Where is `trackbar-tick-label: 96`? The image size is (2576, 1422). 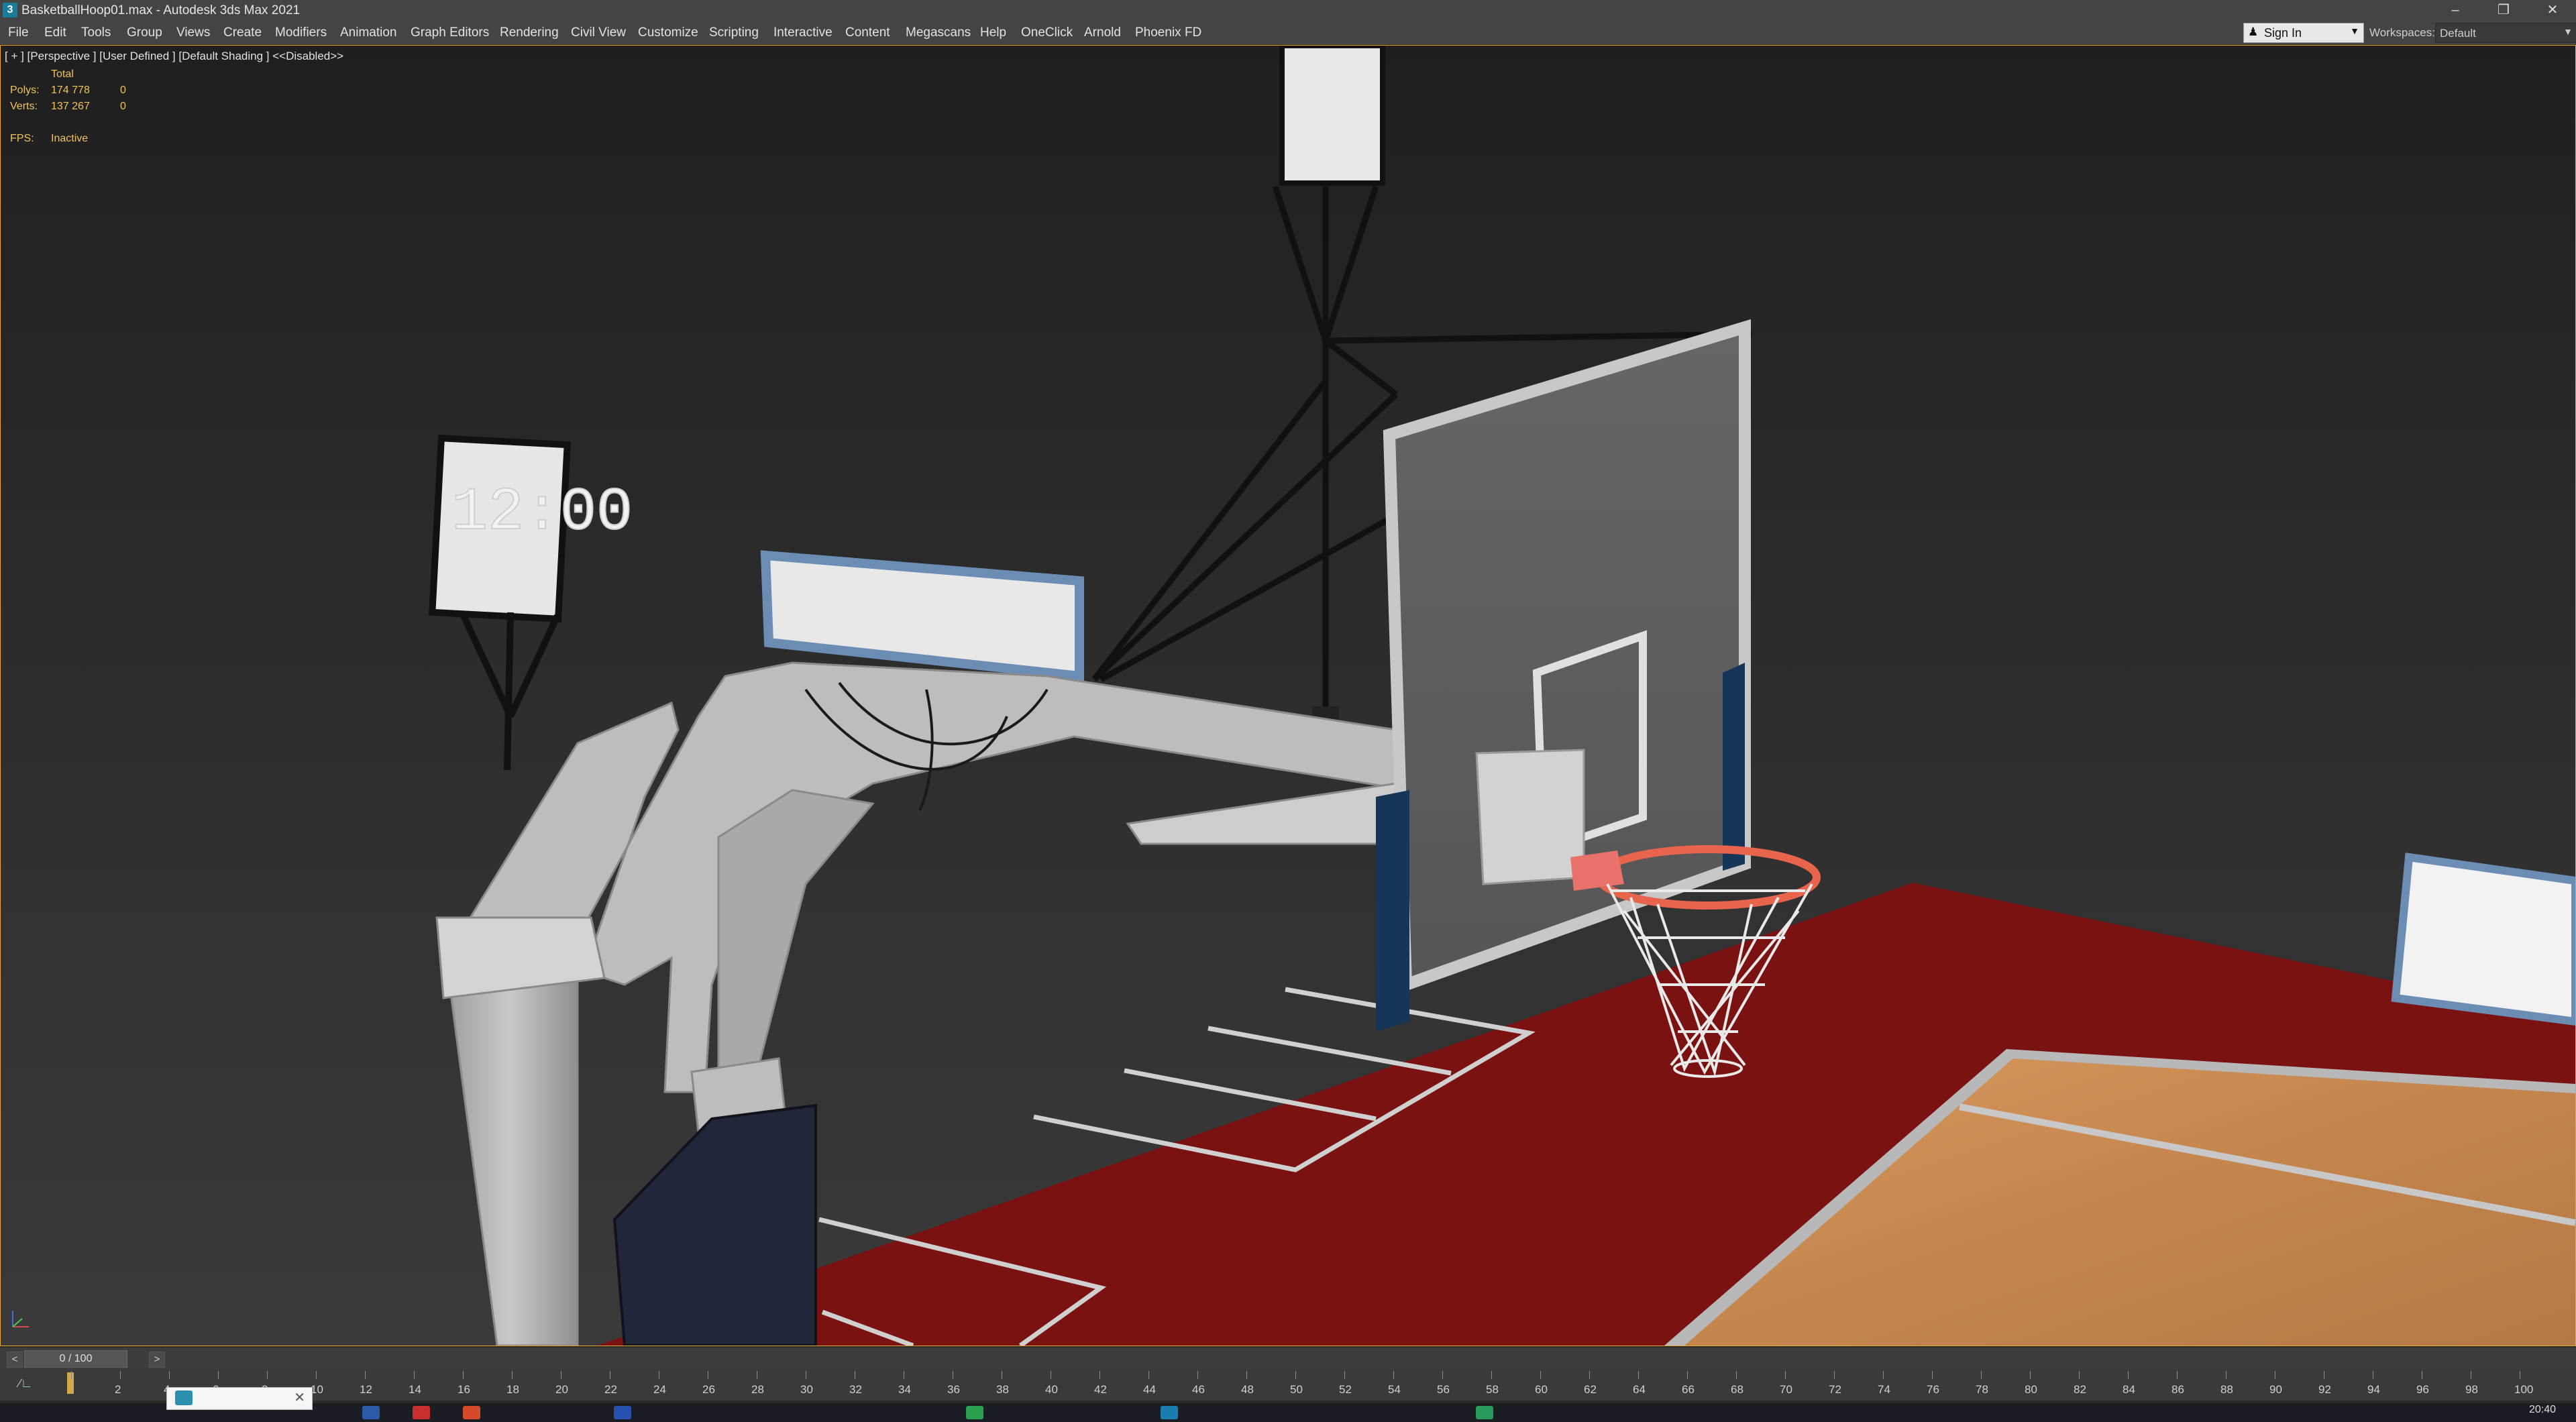
trackbar-tick-label: 96 is located at coordinates (2422, 1389).